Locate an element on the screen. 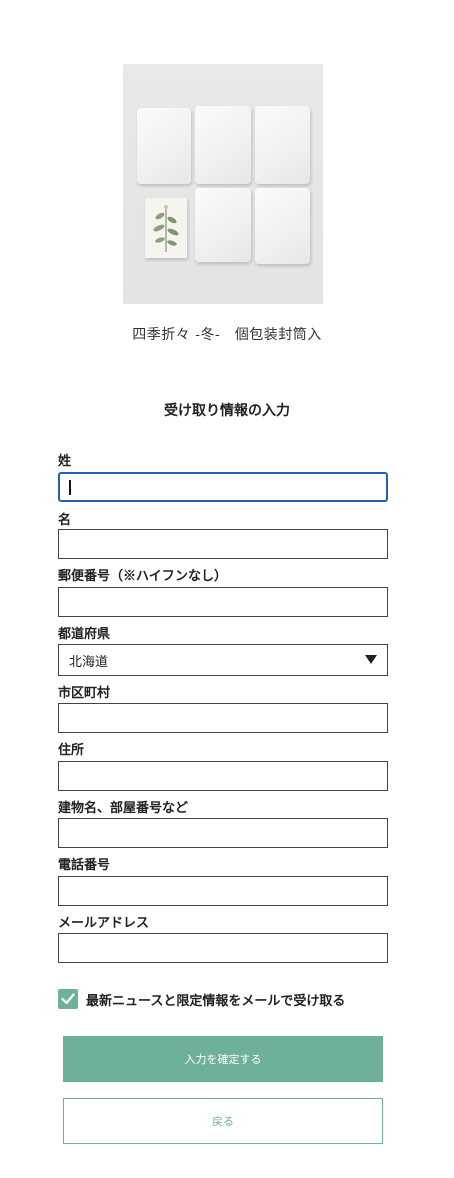  botanical-card-image is located at coordinates (166, 228).